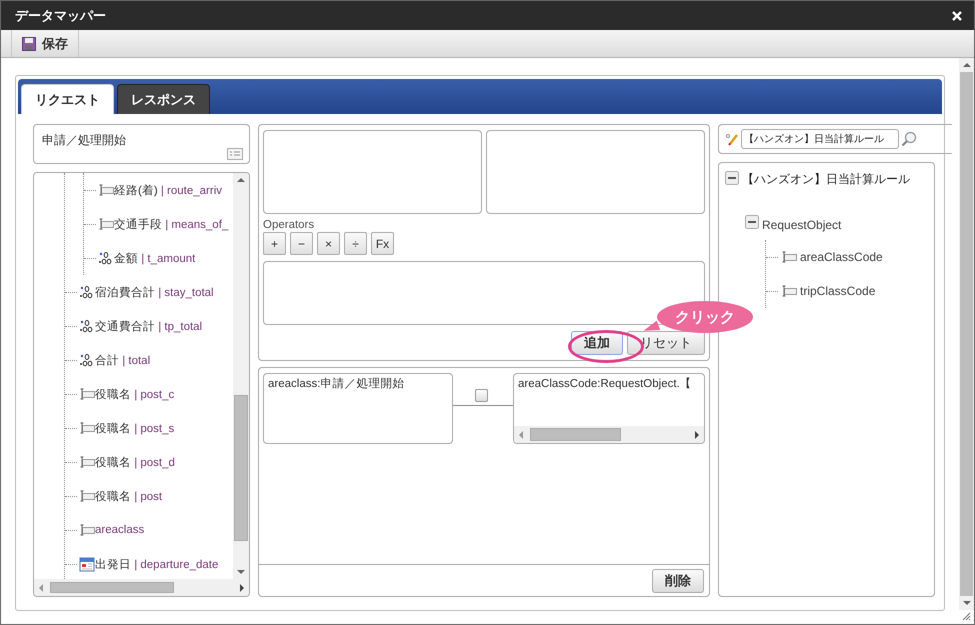 This screenshot has height=625, width=975. I want to click on tree-item: RequestObject, so click(802, 225).